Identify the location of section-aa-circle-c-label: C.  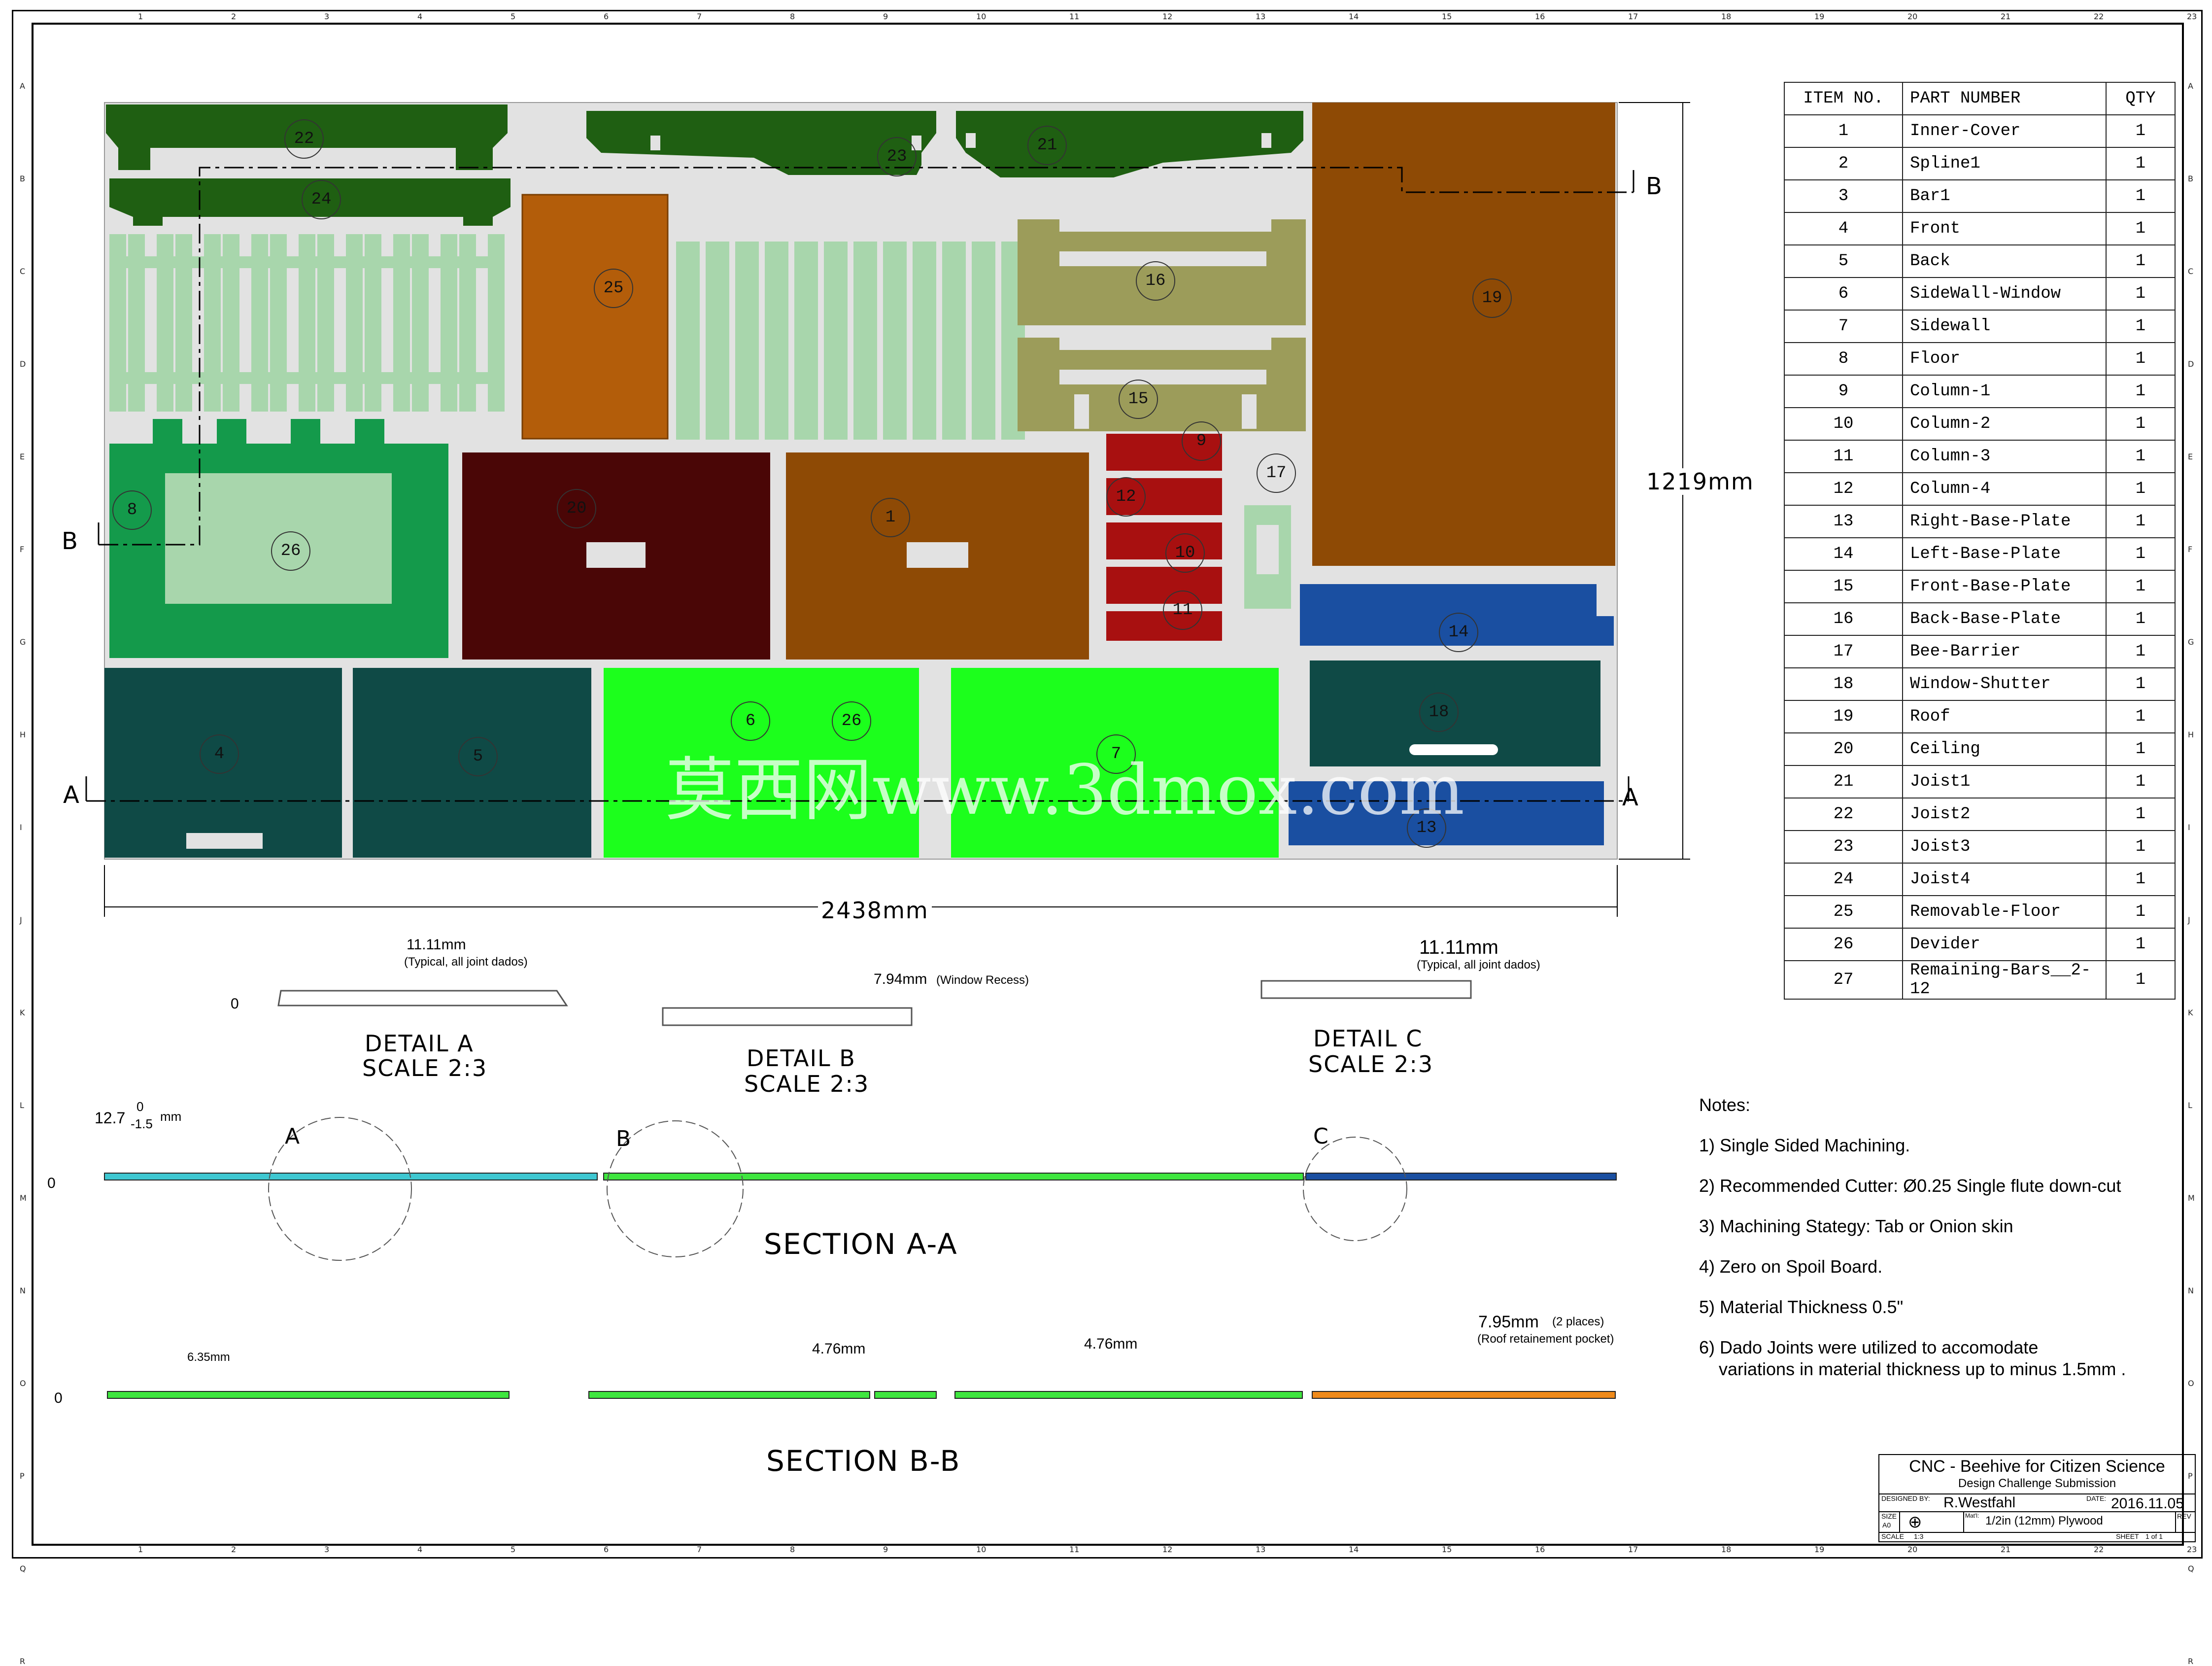
(1321, 1137).